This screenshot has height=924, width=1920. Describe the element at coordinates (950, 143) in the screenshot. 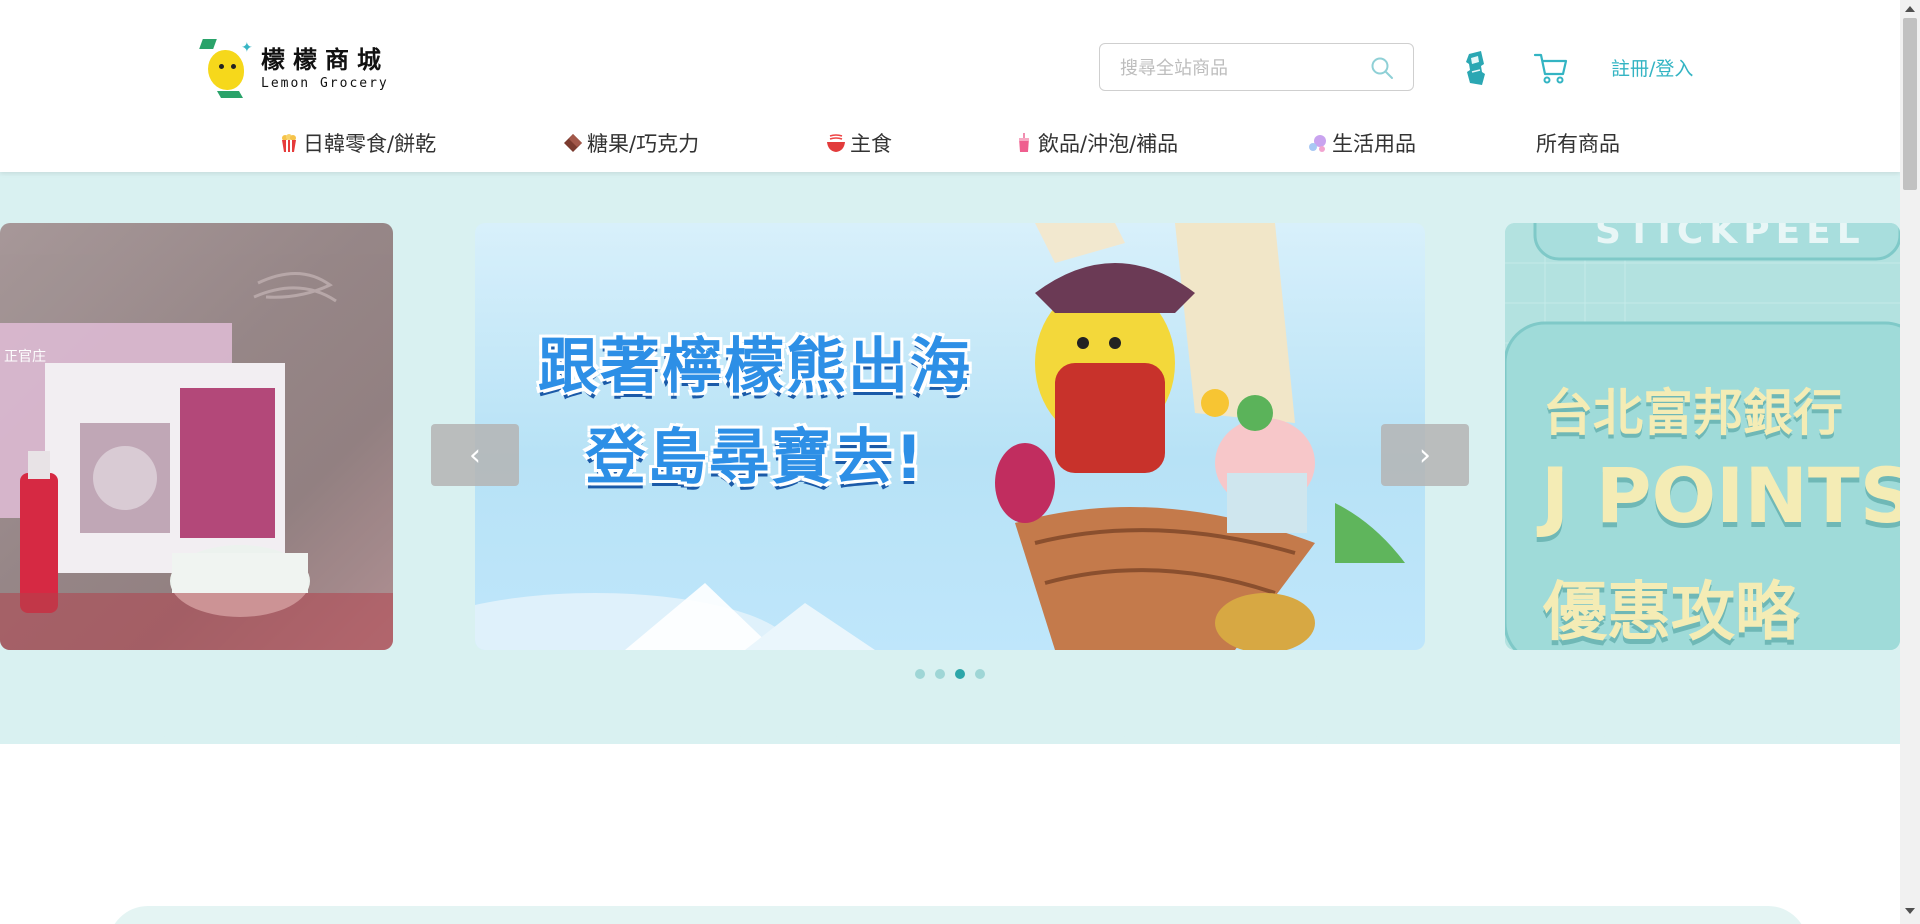

I see `category-nav: 日韓零食/餅乾 糖果/巧克力 主食 飲品/沖泡/補品 生活用品 所有商品` at that location.